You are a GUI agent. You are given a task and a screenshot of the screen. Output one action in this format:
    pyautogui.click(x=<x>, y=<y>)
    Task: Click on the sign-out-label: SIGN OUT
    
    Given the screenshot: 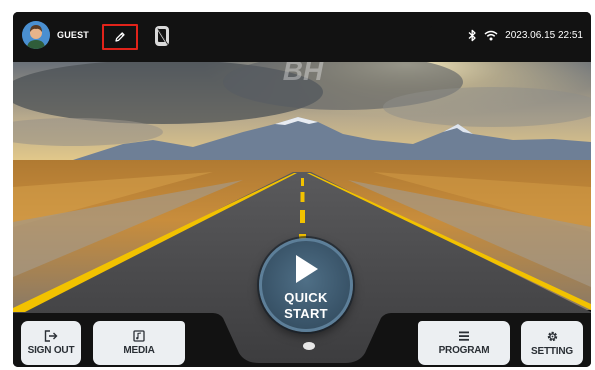 What is the action you would take?
    pyautogui.click(x=51, y=350)
    